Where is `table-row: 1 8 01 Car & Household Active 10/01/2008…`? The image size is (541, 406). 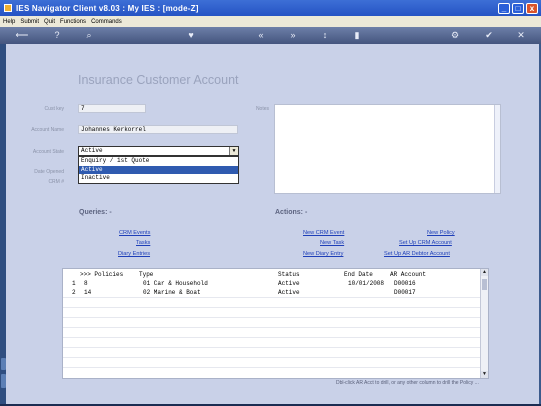
table-row: 1 8 01 Car & Household Active 10/01/2008… is located at coordinates (272, 283).